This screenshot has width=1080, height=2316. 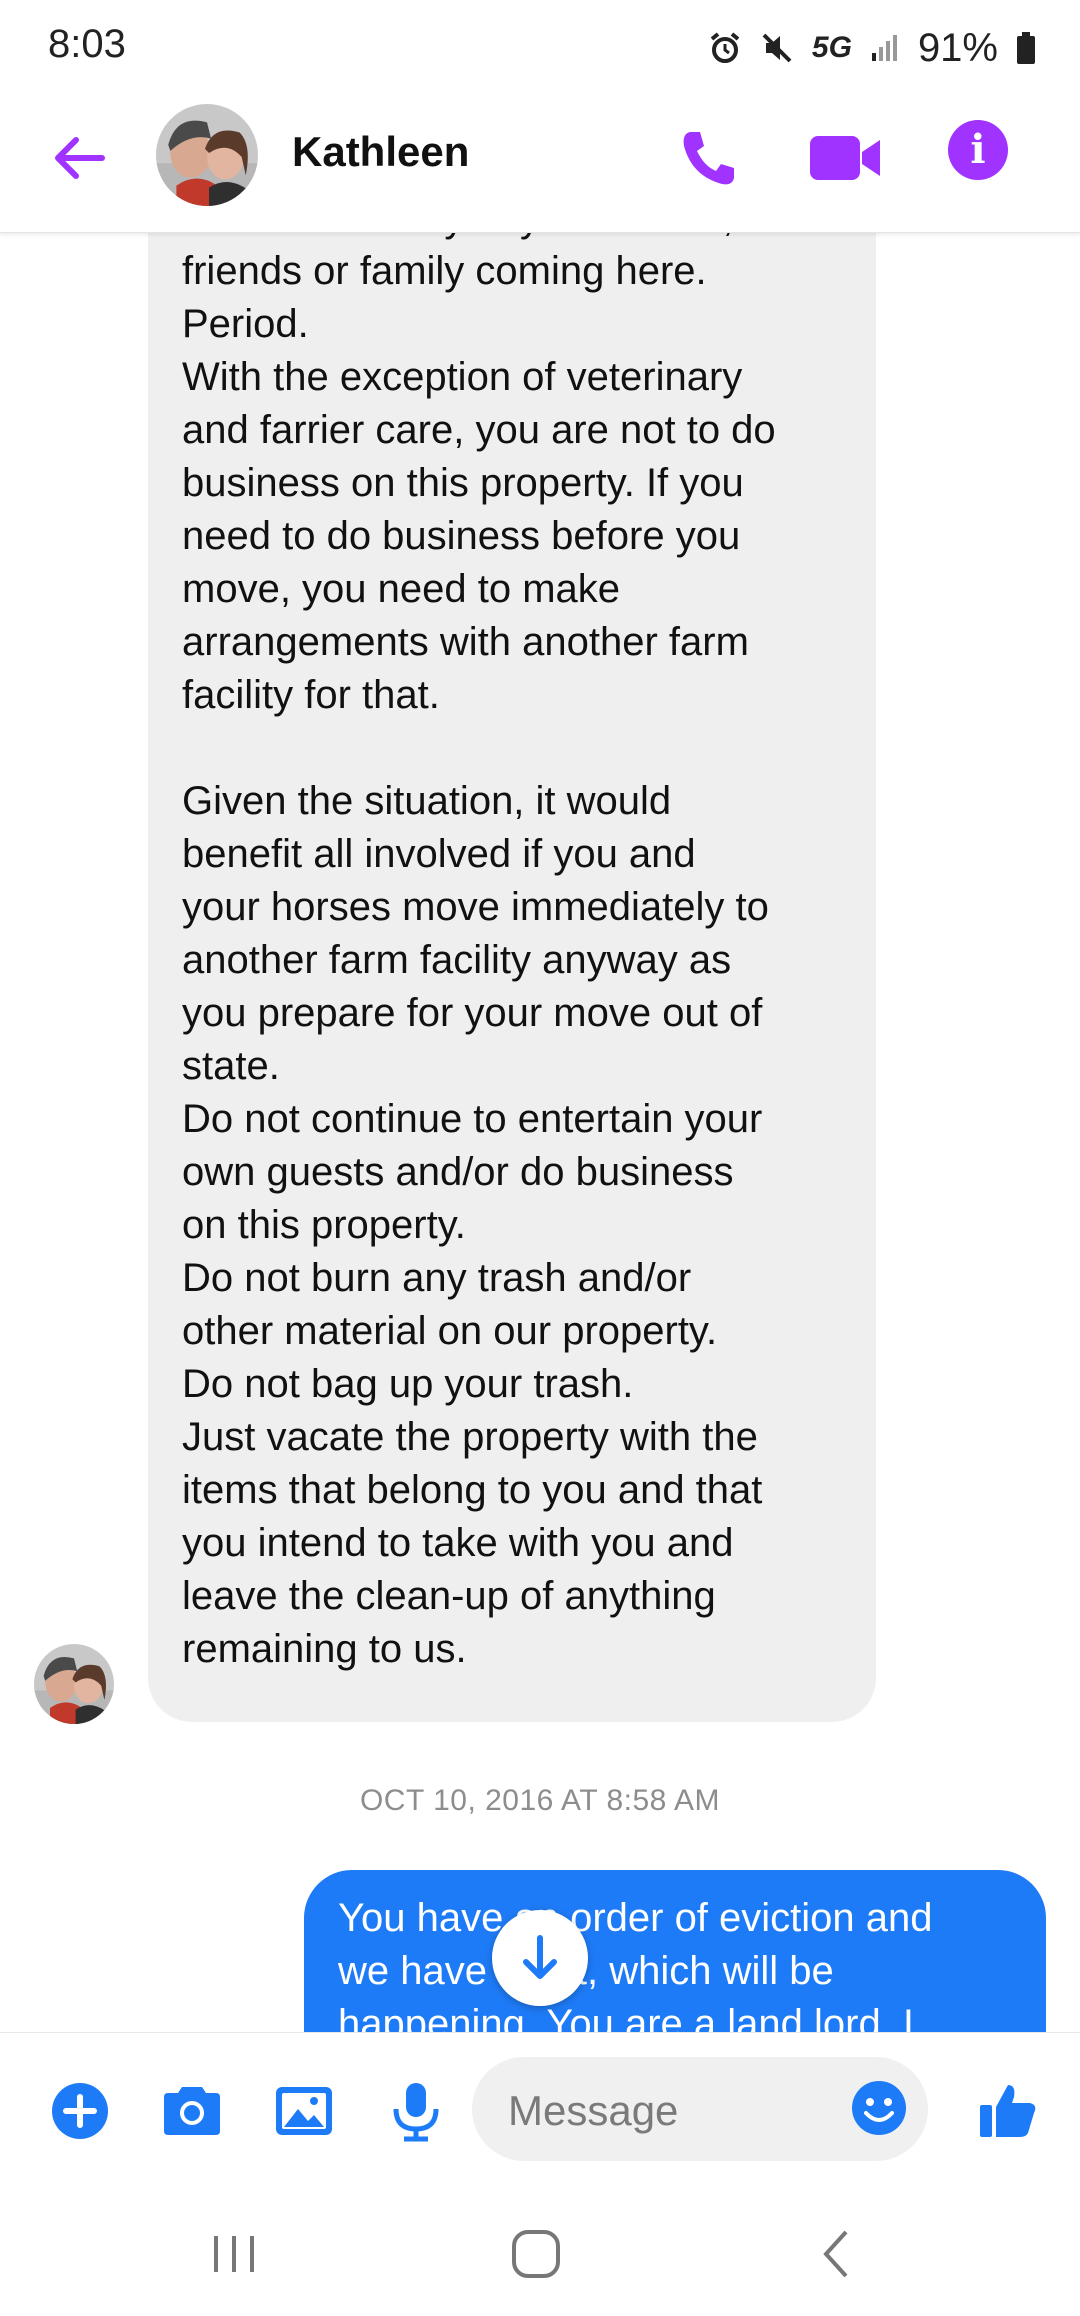 I want to click on phone-icon, so click(x=708, y=158).